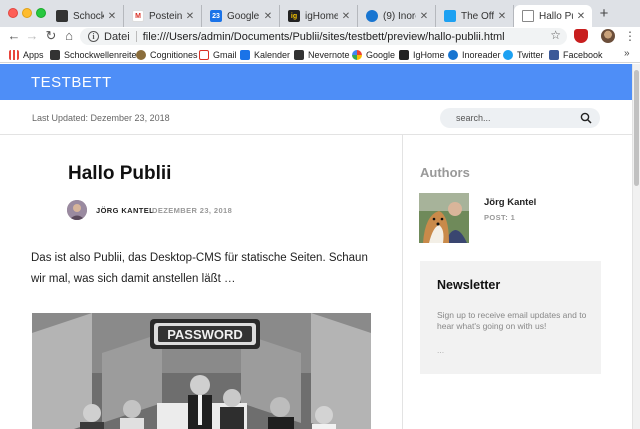 Image resolution: width=640 pixels, height=429 pixels. I want to click on calendar-icon, so click(245, 54).